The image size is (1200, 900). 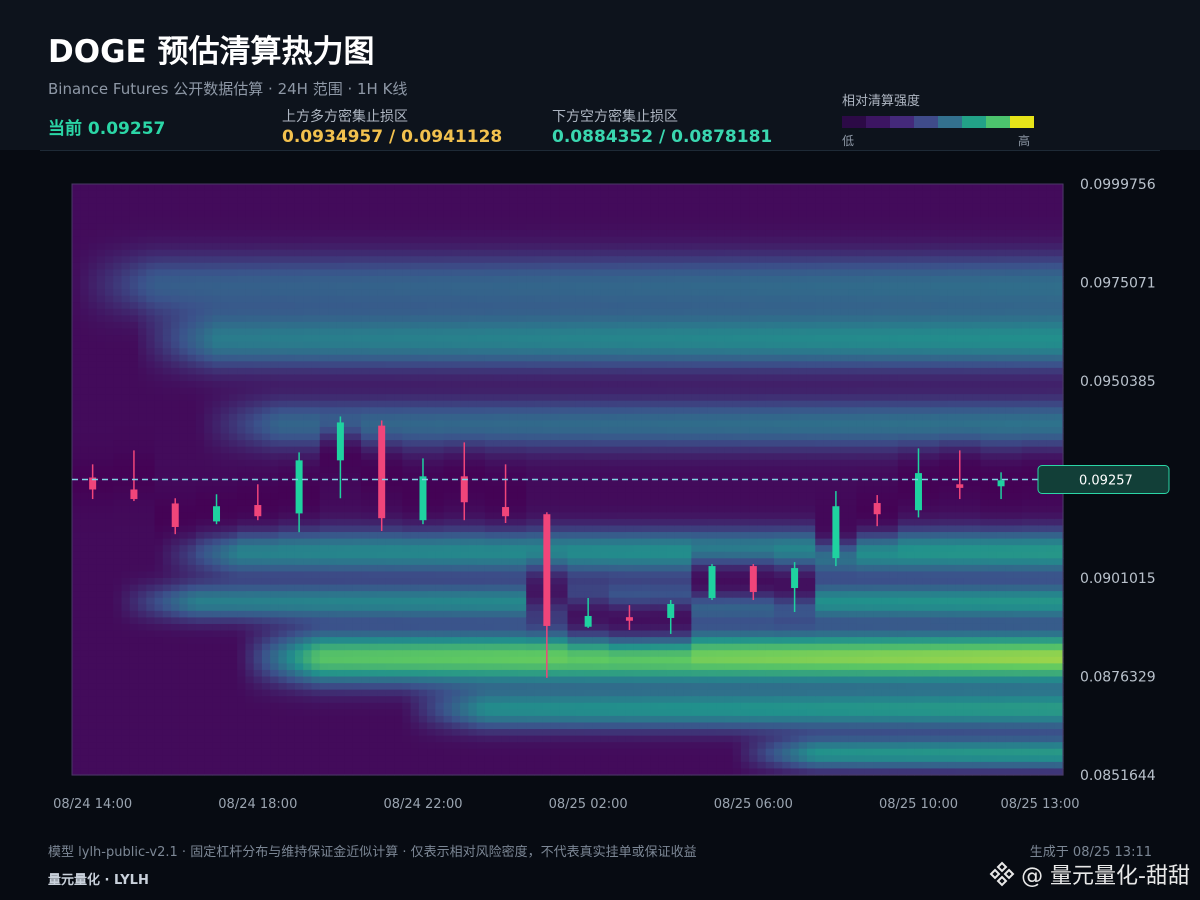 What do you see at coordinates (615, 117) in the screenshot?
I see `lower-zone-label: 下方空方密集止损区` at bounding box center [615, 117].